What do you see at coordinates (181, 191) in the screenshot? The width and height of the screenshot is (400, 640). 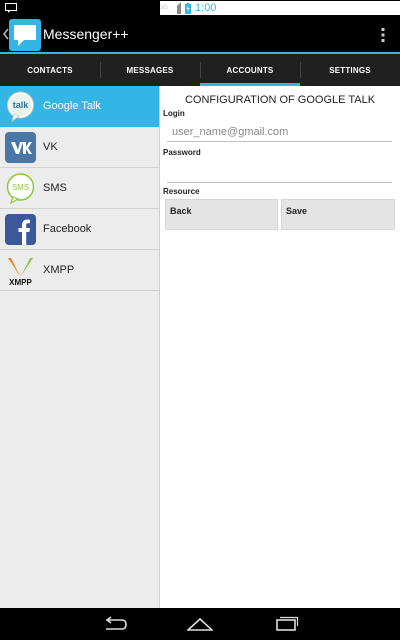 I see `resource-label: Resource` at bounding box center [181, 191].